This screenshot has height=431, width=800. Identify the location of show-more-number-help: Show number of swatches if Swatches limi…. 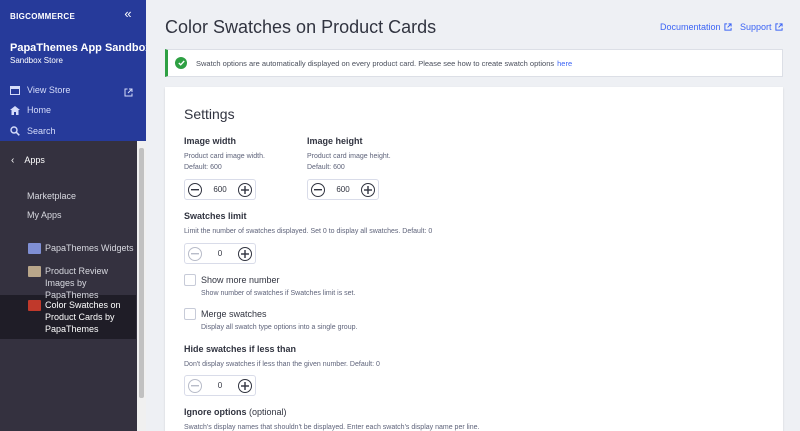
(278, 293).